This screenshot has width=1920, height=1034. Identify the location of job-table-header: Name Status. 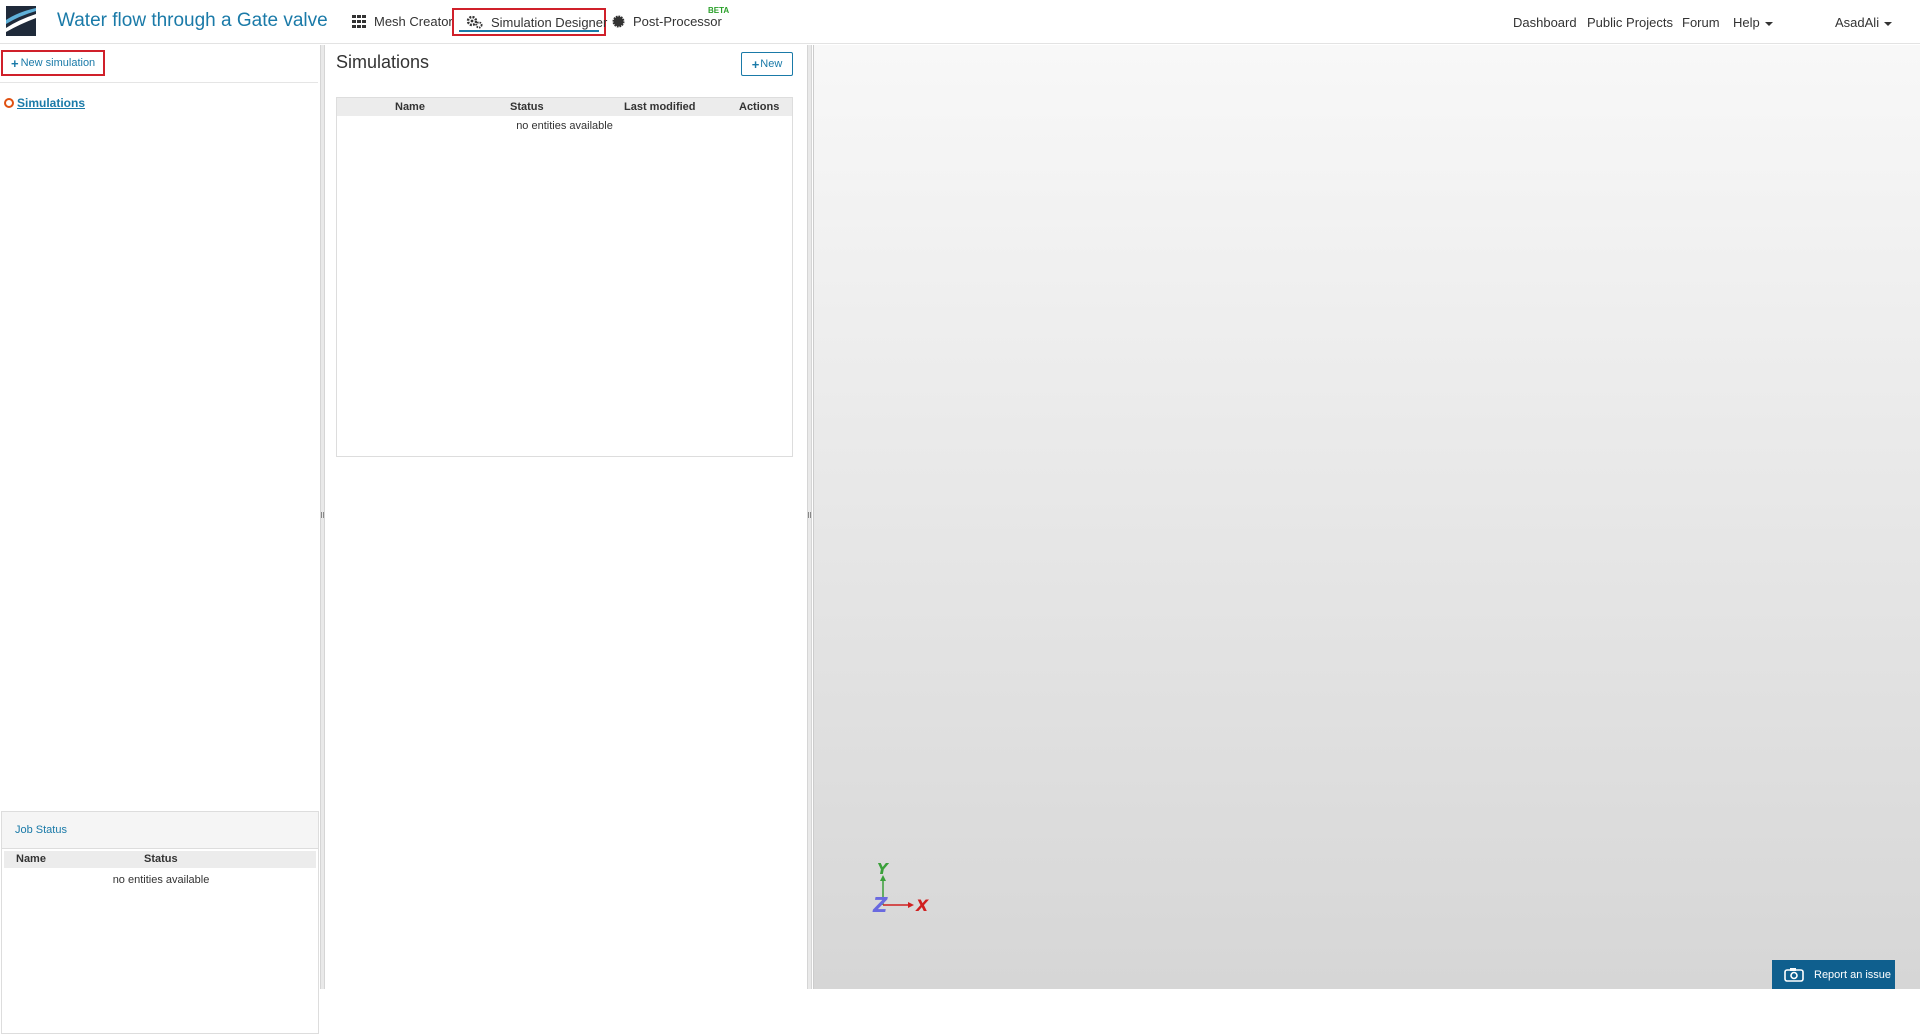
(160, 859).